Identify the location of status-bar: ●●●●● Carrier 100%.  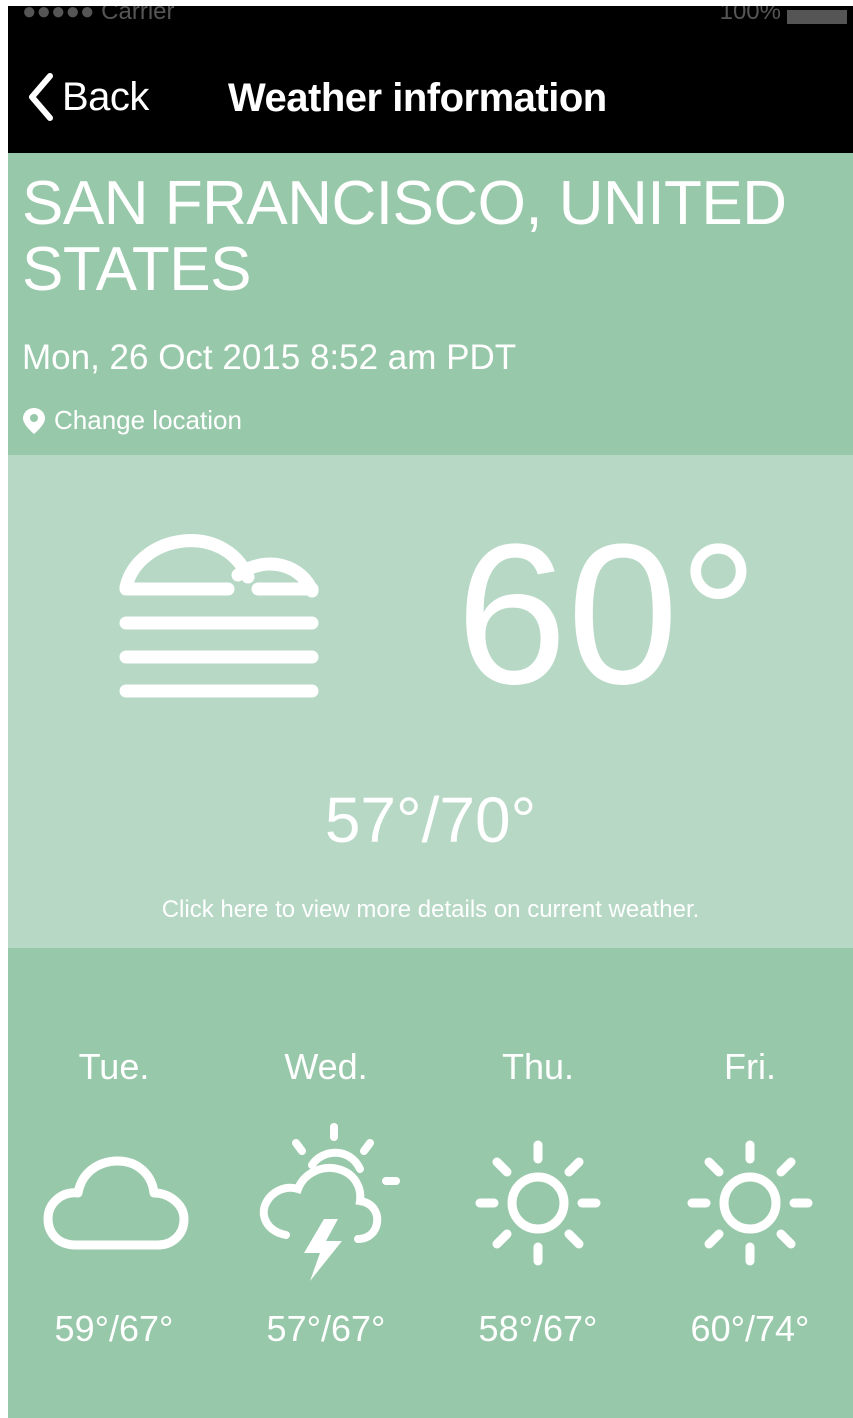
(430, 21).